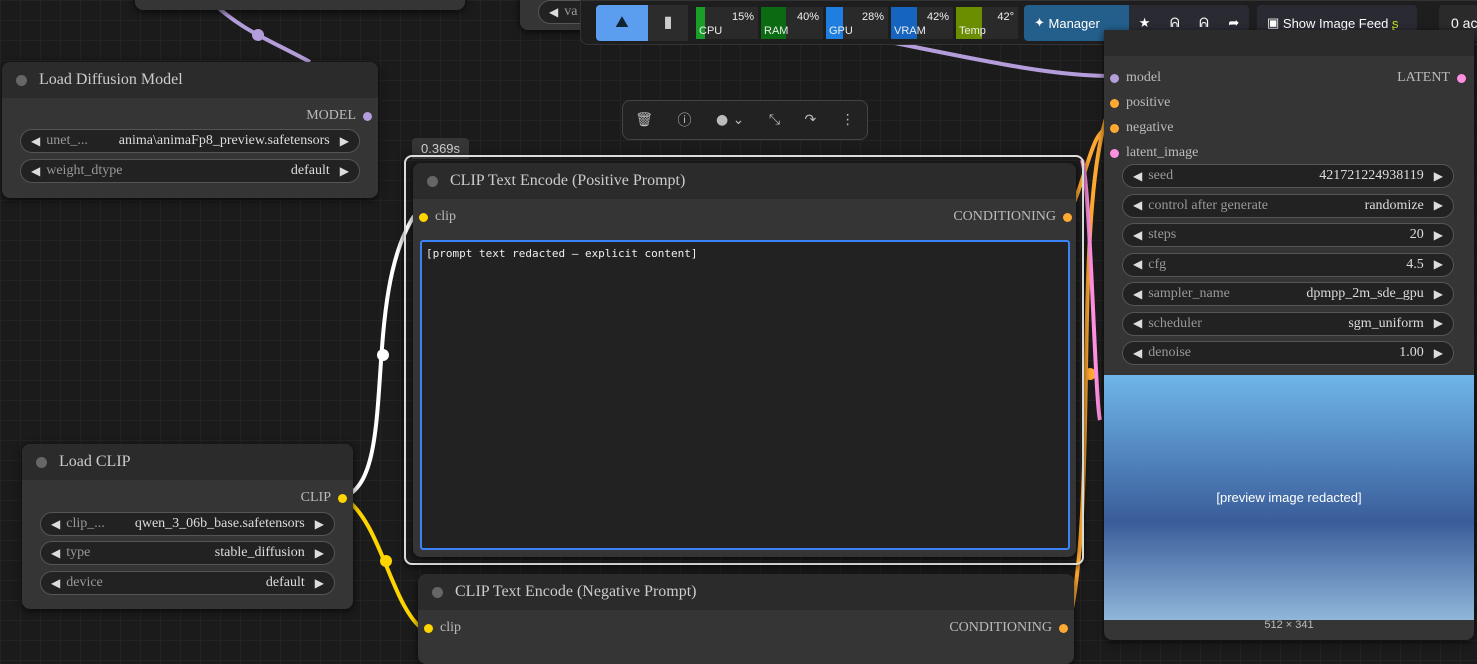 The image size is (1477, 664). Describe the element at coordinates (910, 31) in the screenshot. I see `monitor-name: VRAM` at that location.